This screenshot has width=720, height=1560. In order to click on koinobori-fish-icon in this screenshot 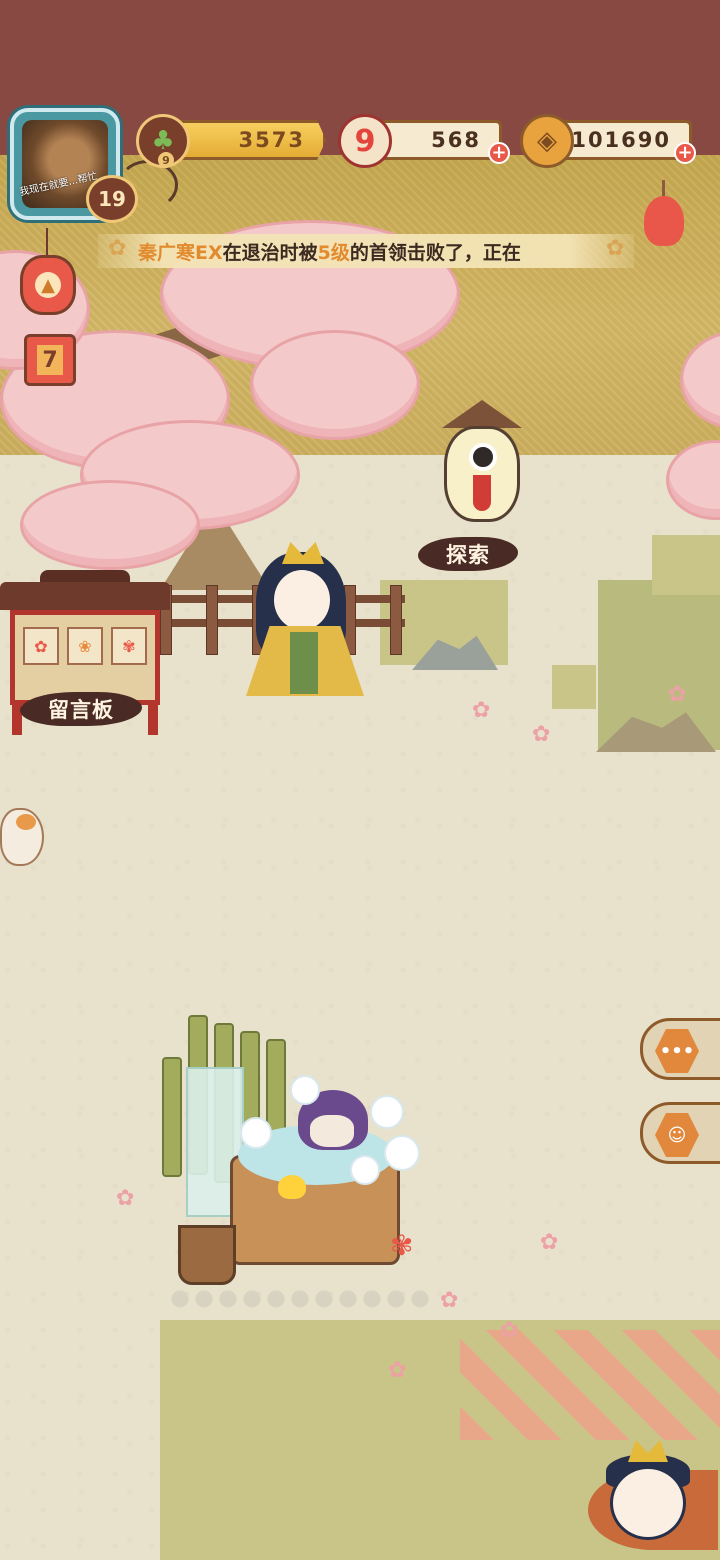, I will do `click(664, 215)`.